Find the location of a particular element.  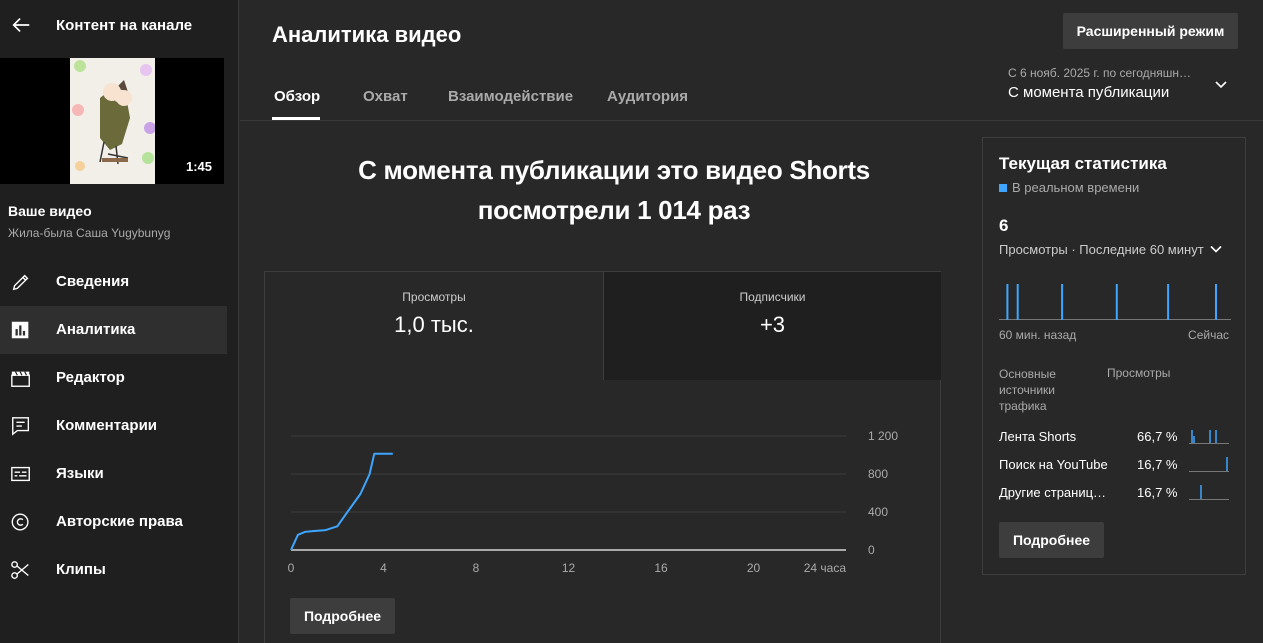

realtime-title: Текущая статистика is located at coordinates (1083, 163).